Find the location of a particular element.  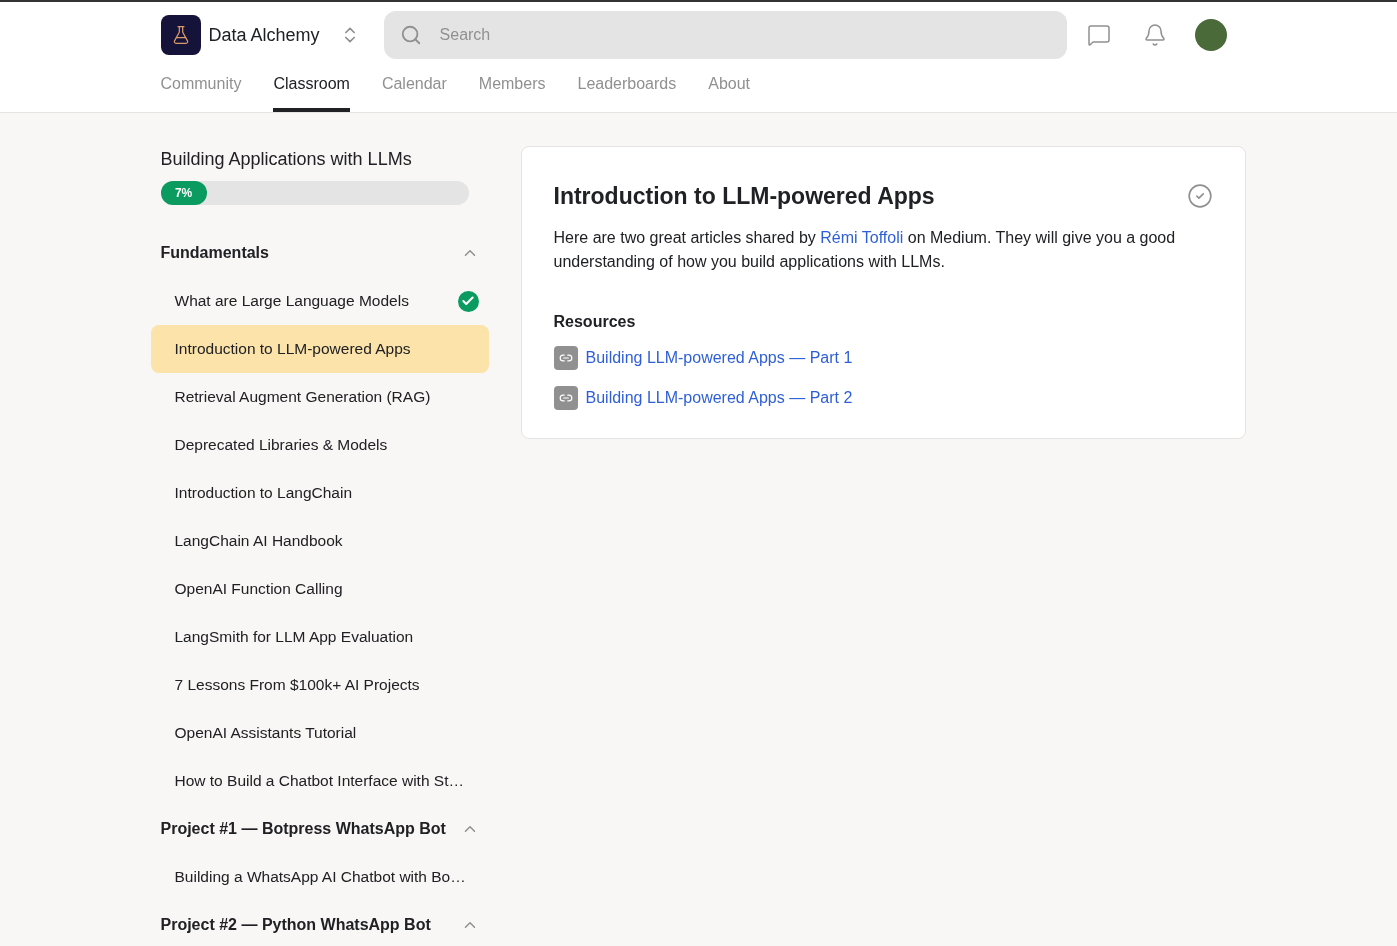

lesson-title: Introduction to LLM-powered Apps is located at coordinates (744, 196).